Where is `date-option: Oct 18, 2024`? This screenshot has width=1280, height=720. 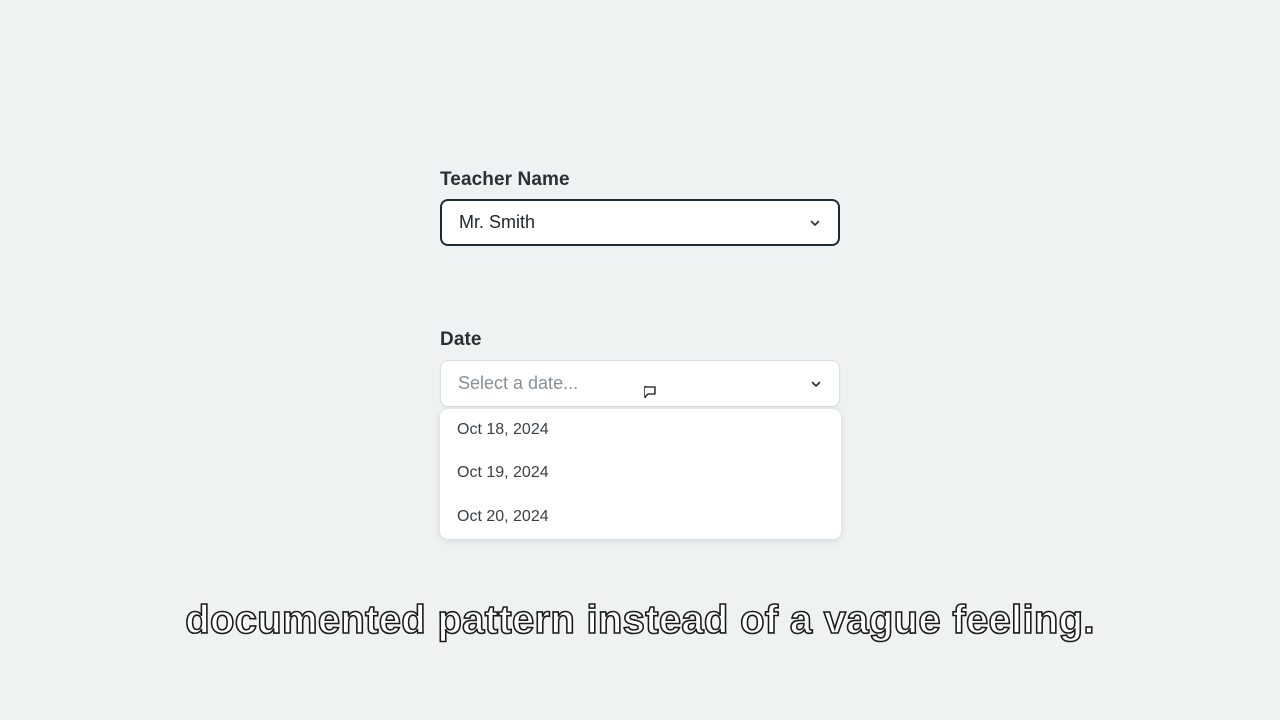
date-option: Oct 18, 2024 is located at coordinates (503, 430).